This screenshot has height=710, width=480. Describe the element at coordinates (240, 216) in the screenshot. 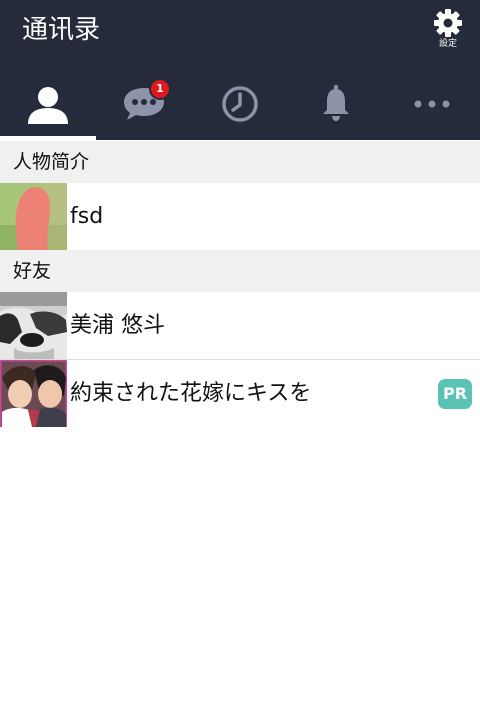

I see `profile-row: fsd` at that location.